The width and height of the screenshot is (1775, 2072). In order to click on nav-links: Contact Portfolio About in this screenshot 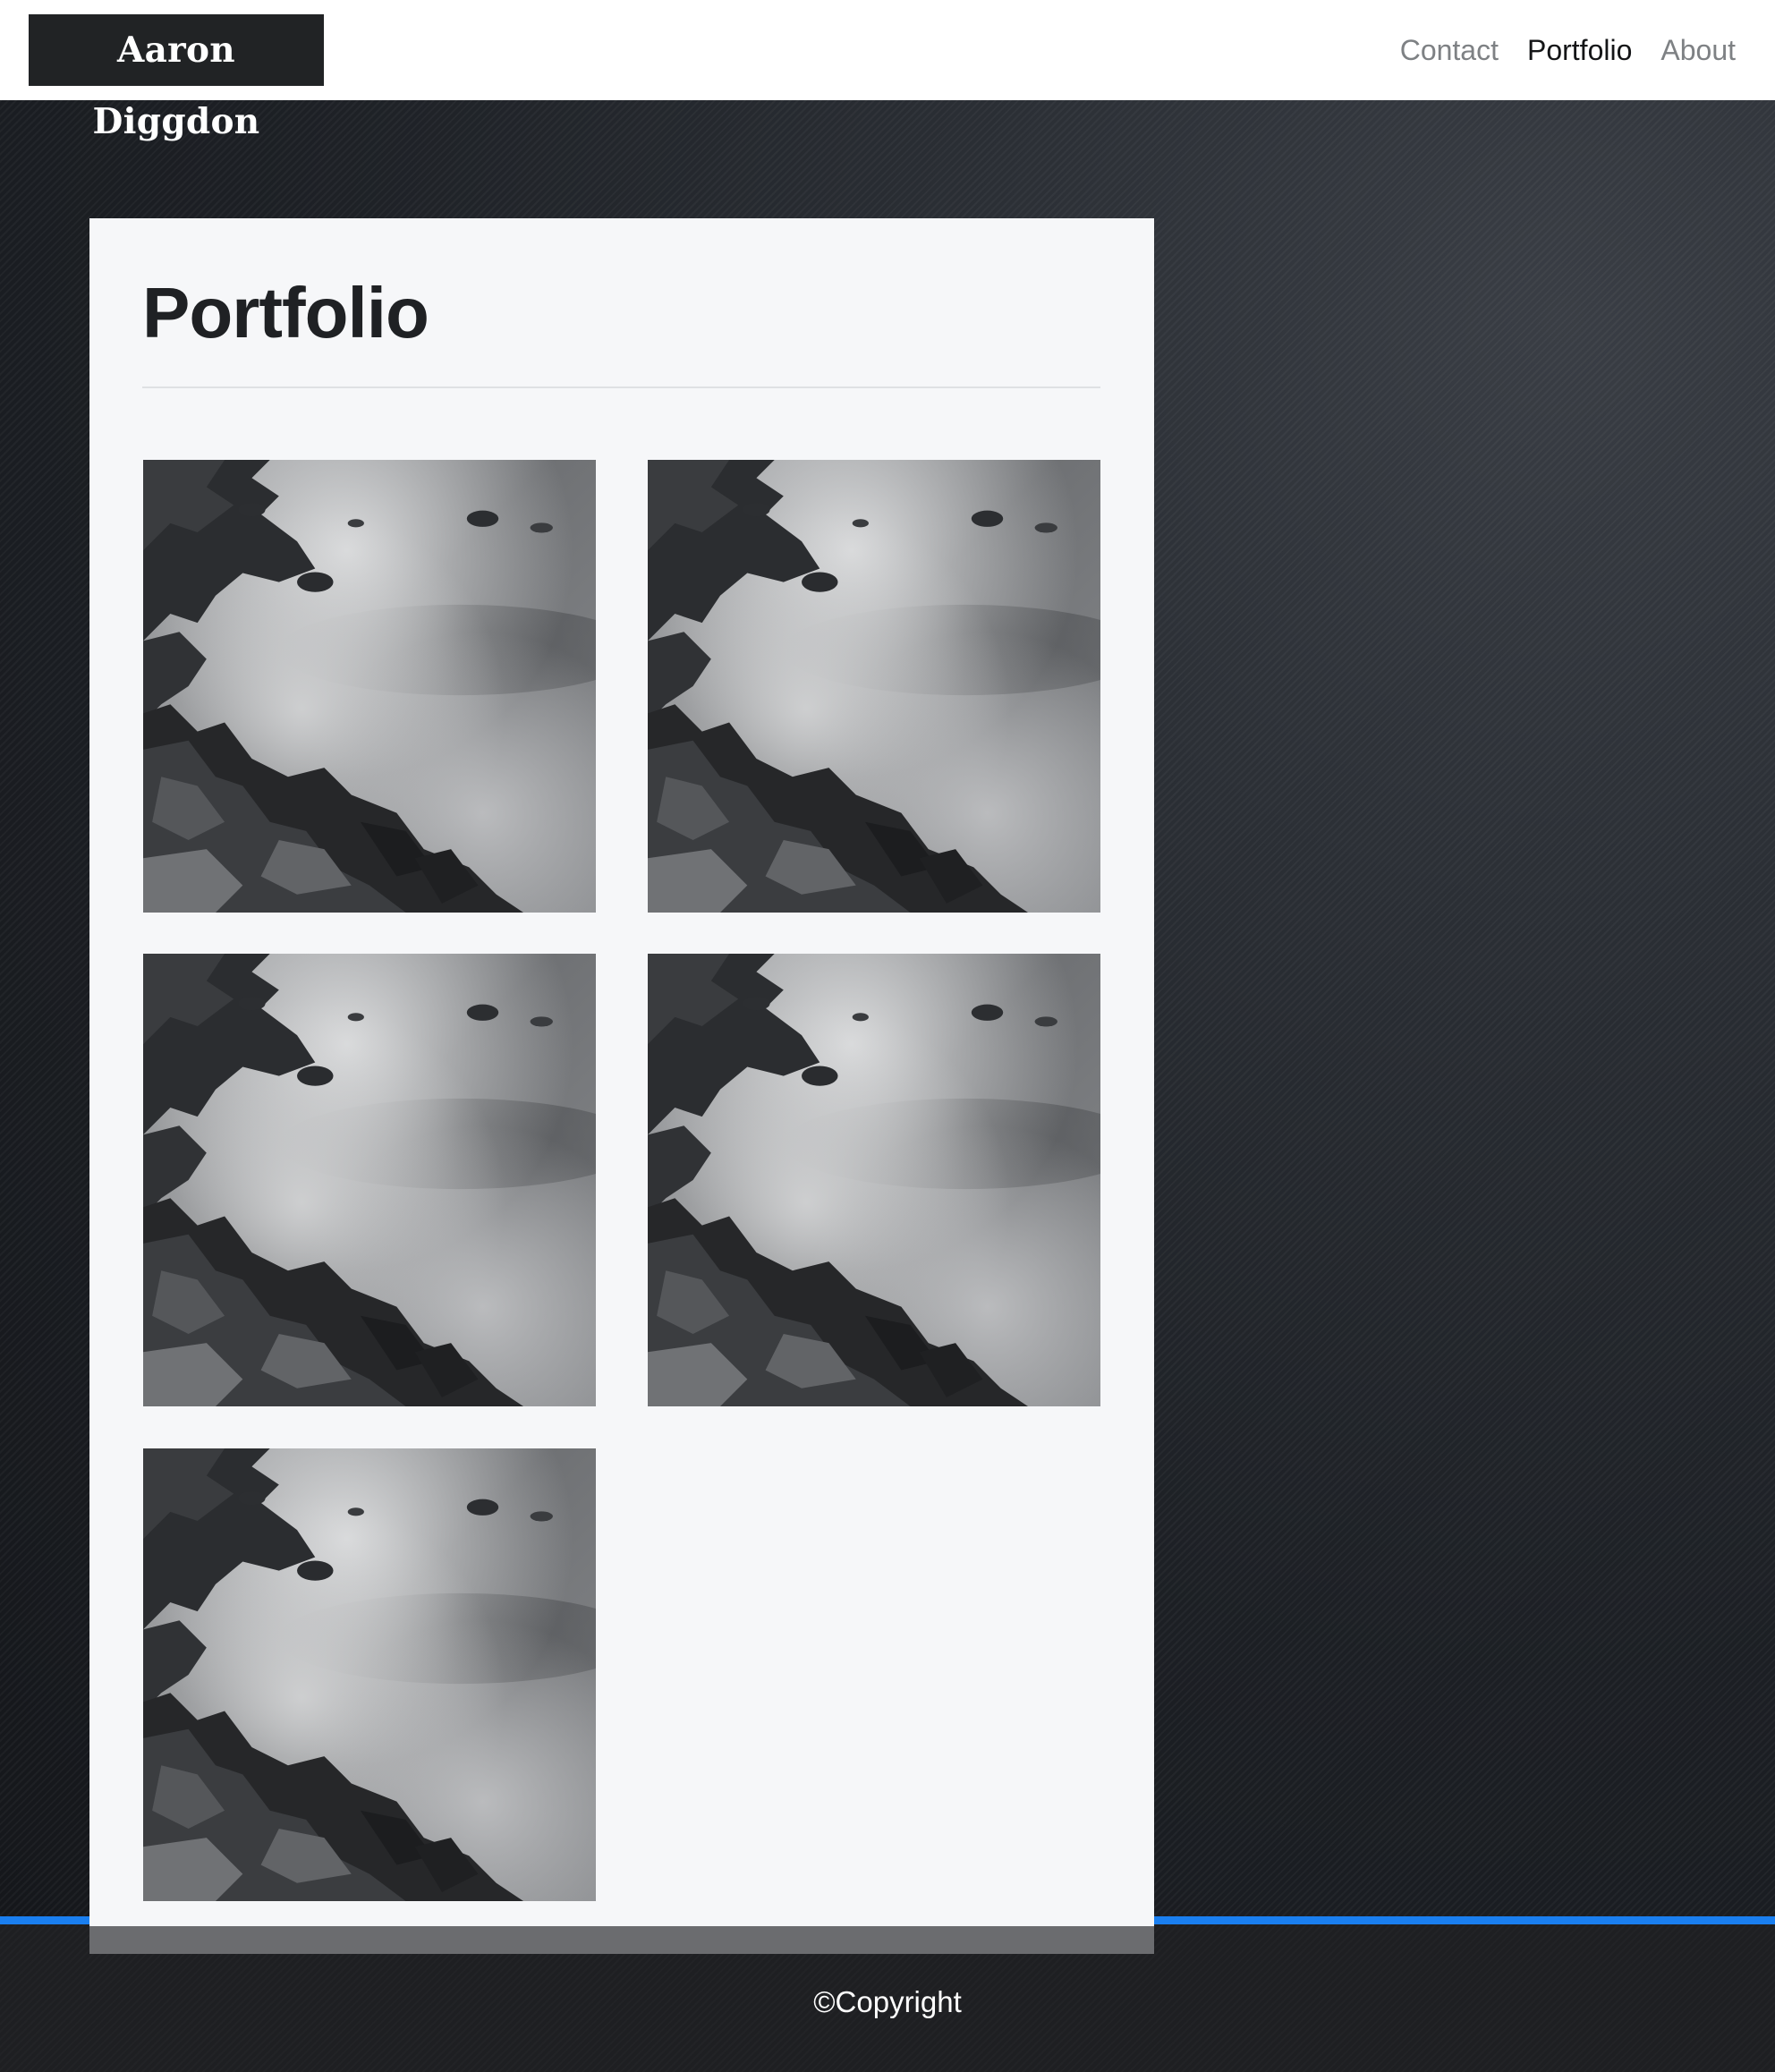, I will do `click(1568, 50)`.